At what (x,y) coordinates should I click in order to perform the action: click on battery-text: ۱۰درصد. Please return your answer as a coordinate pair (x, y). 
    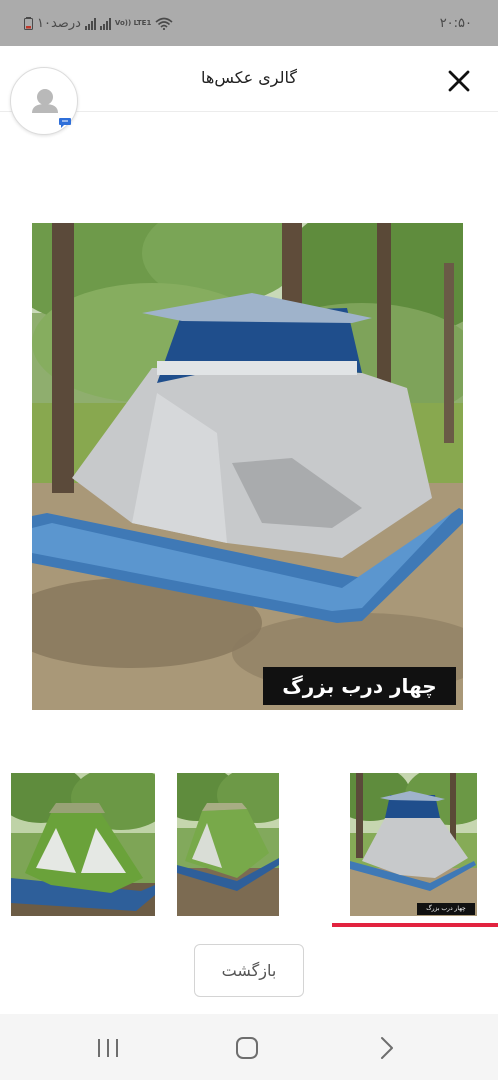
    Looking at the image, I should click on (59, 23).